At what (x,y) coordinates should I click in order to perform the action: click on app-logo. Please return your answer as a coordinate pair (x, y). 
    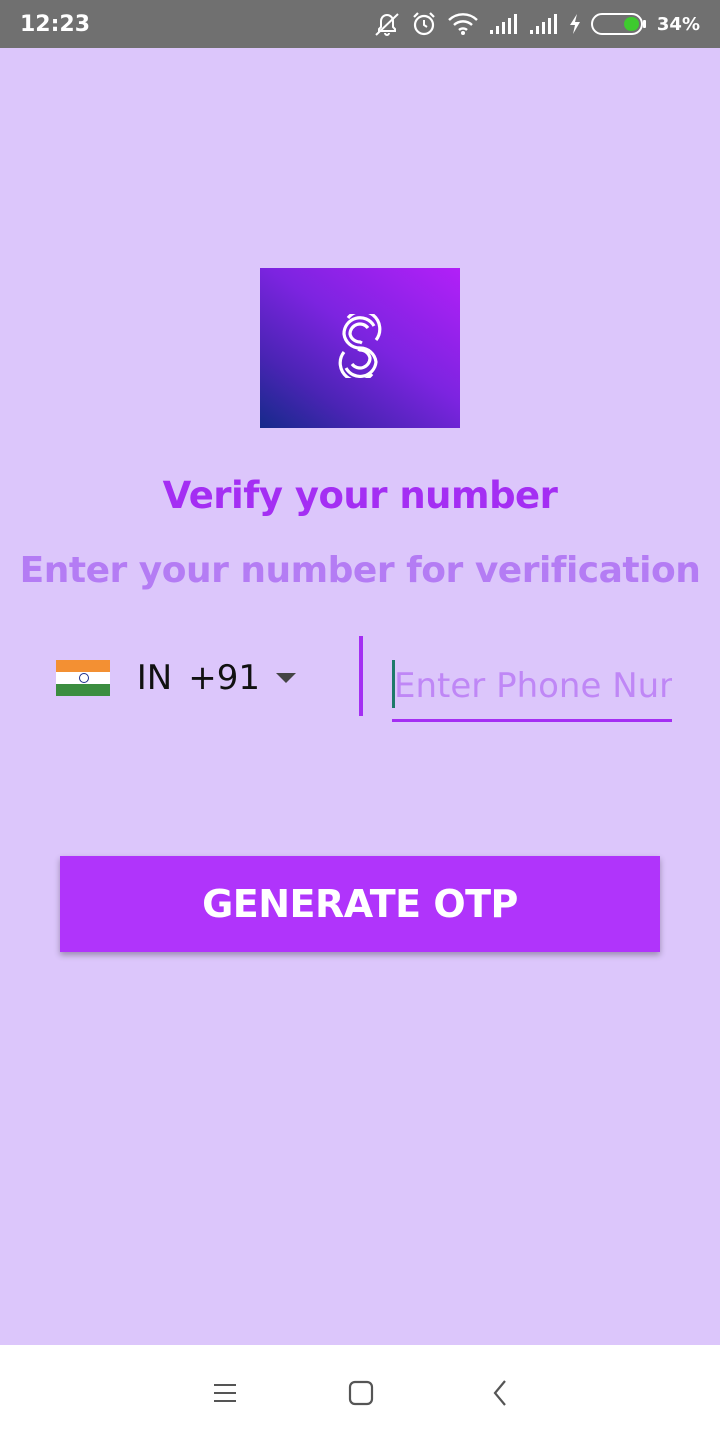
    Looking at the image, I should click on (360, 348).